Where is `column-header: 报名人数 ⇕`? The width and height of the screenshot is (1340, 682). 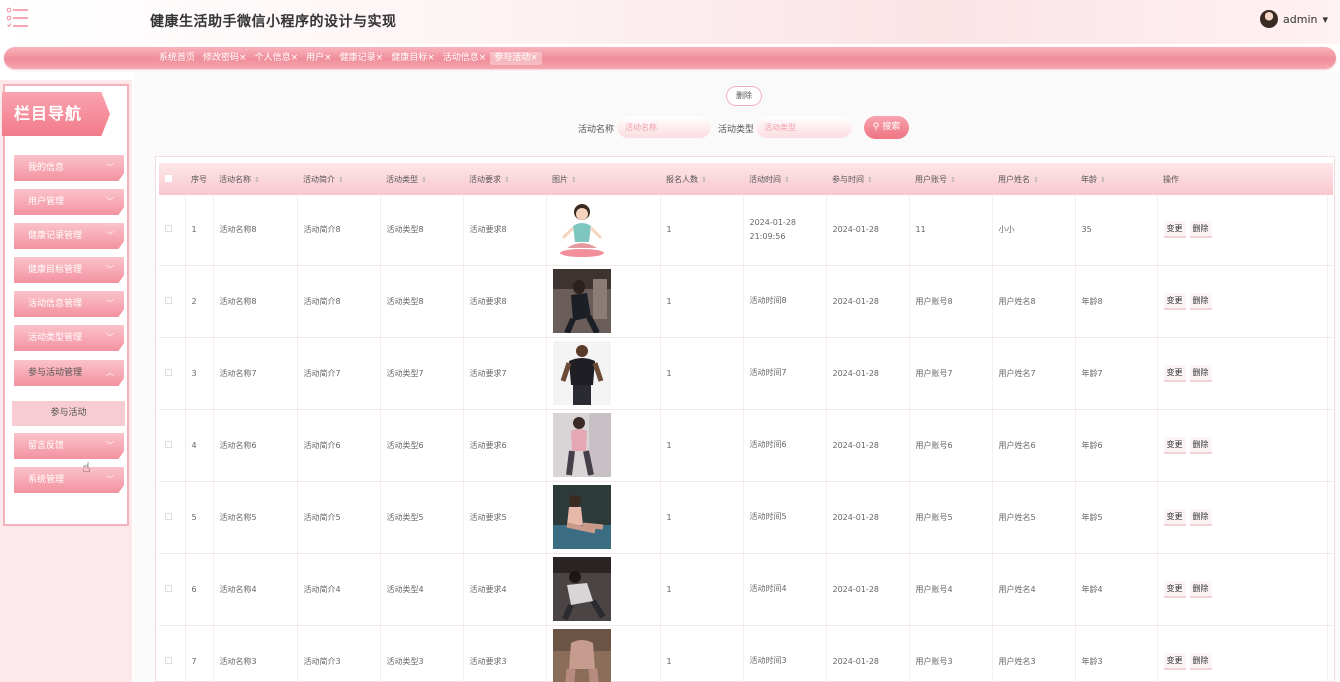
column-header: 报名人数 ⇕ is located at coordinates (701, 179).